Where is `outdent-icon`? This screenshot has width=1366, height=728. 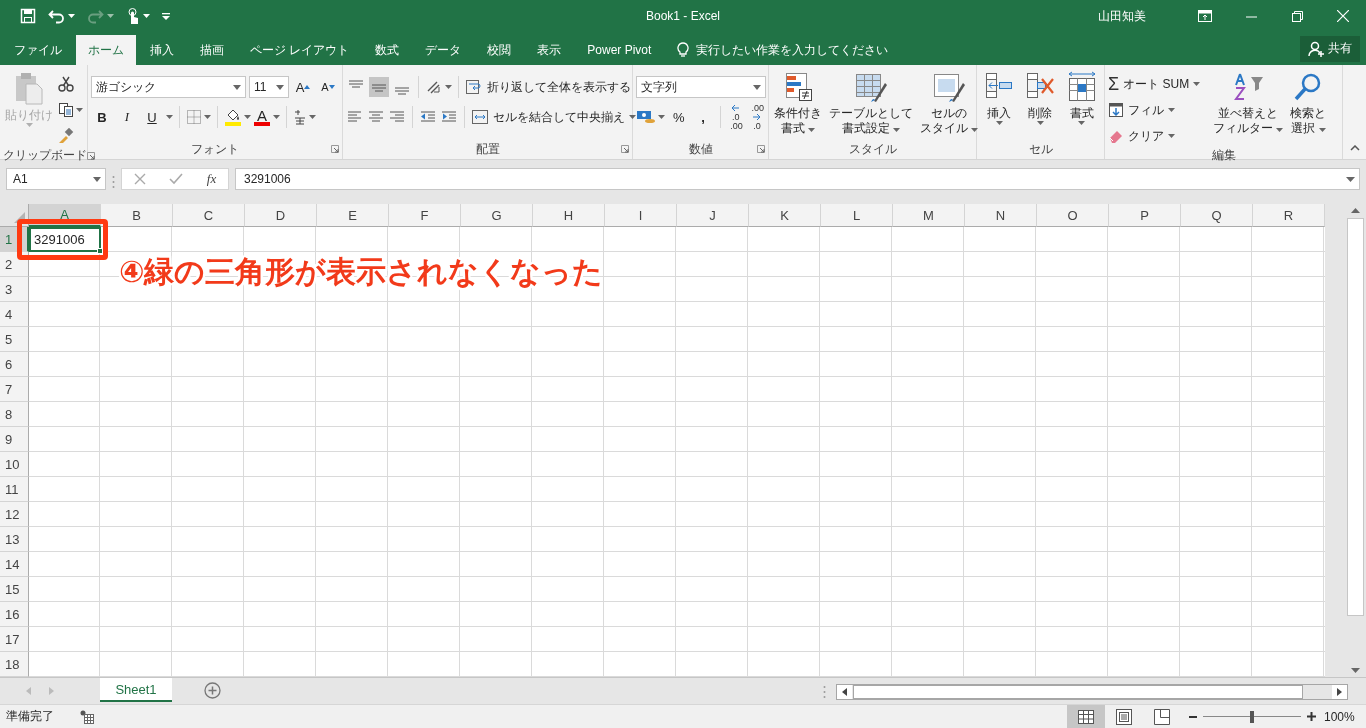 outdent-icon is located at coordinates (428, 117).